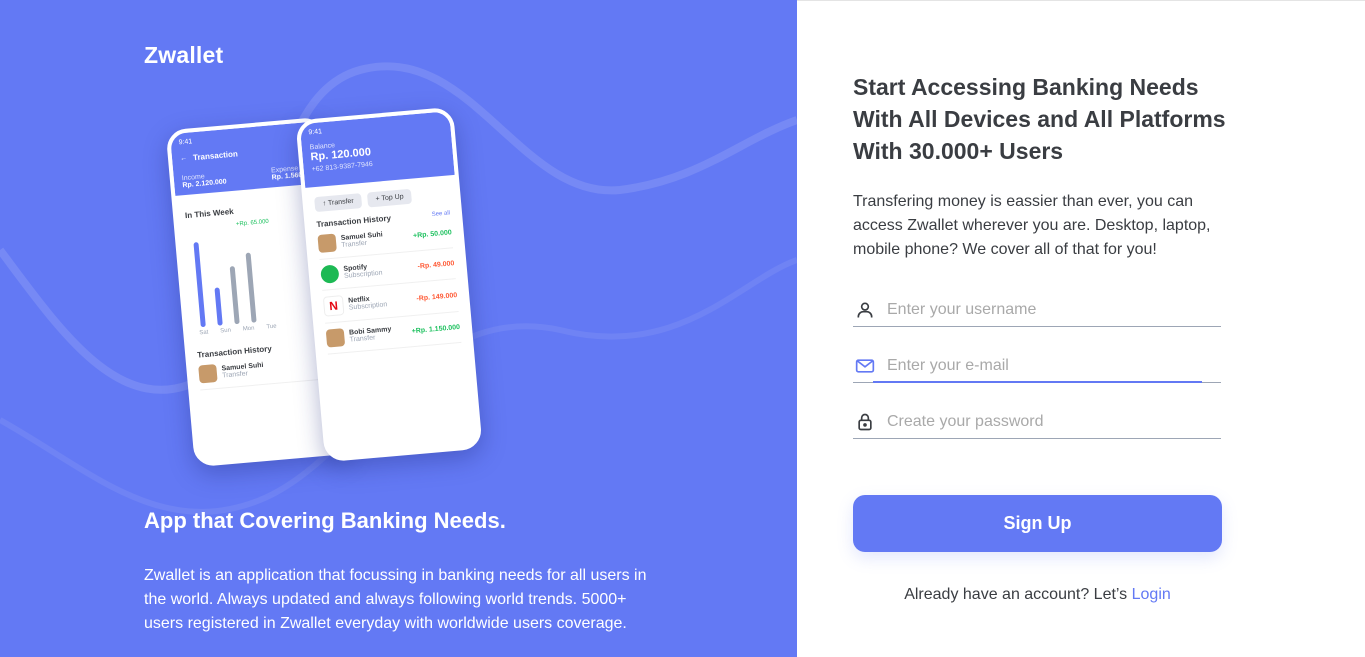  Describe the element at coordinates (1151, 594) in the screenshot. I see `login-link: Login` at that location.